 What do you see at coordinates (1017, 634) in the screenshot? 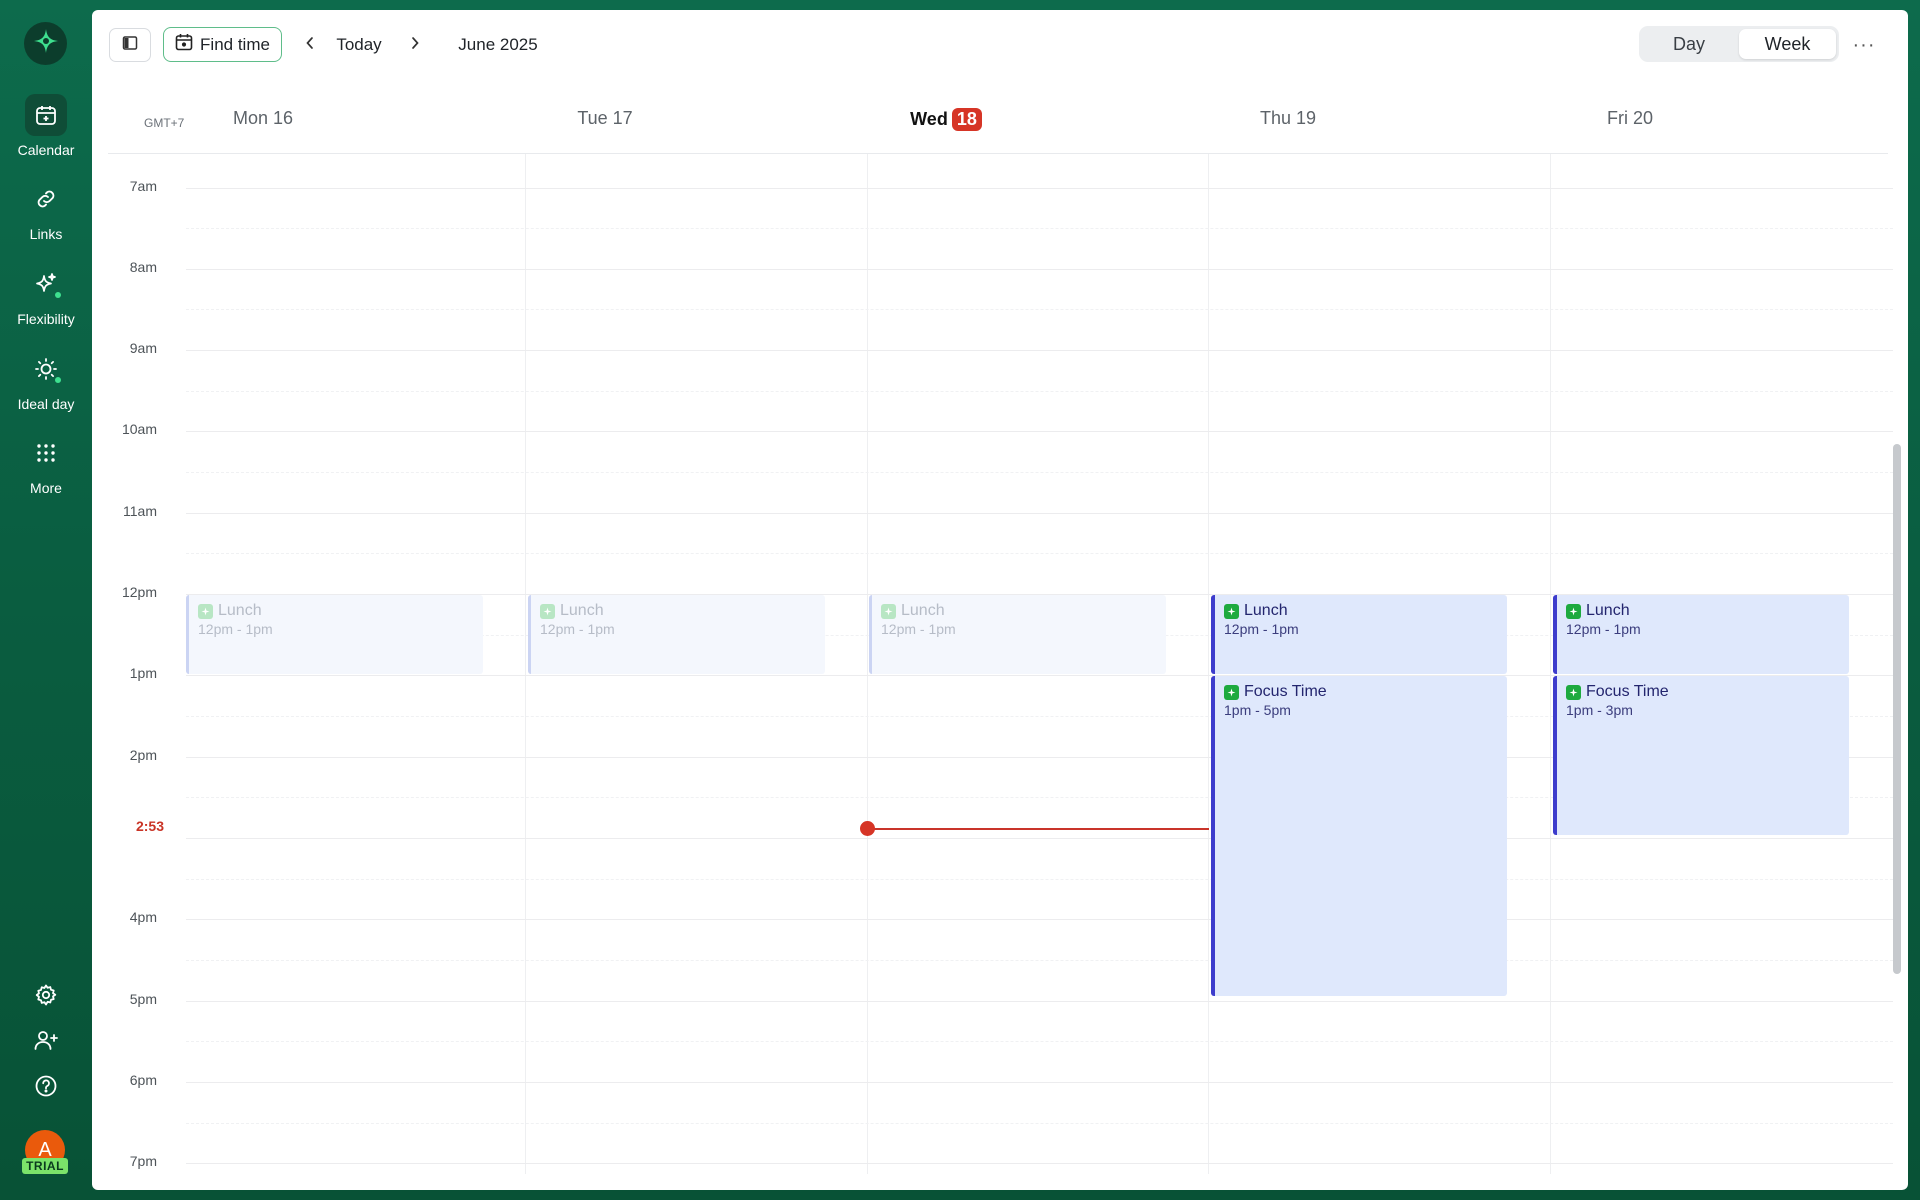
I see `event-lunch-wed: Lunch 12pm - 1pm` at bounding box center [1017, 634].